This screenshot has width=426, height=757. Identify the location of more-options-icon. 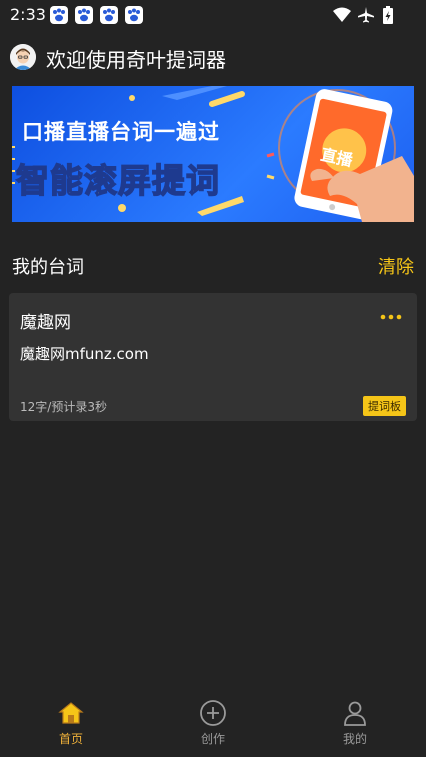
(391, 317).